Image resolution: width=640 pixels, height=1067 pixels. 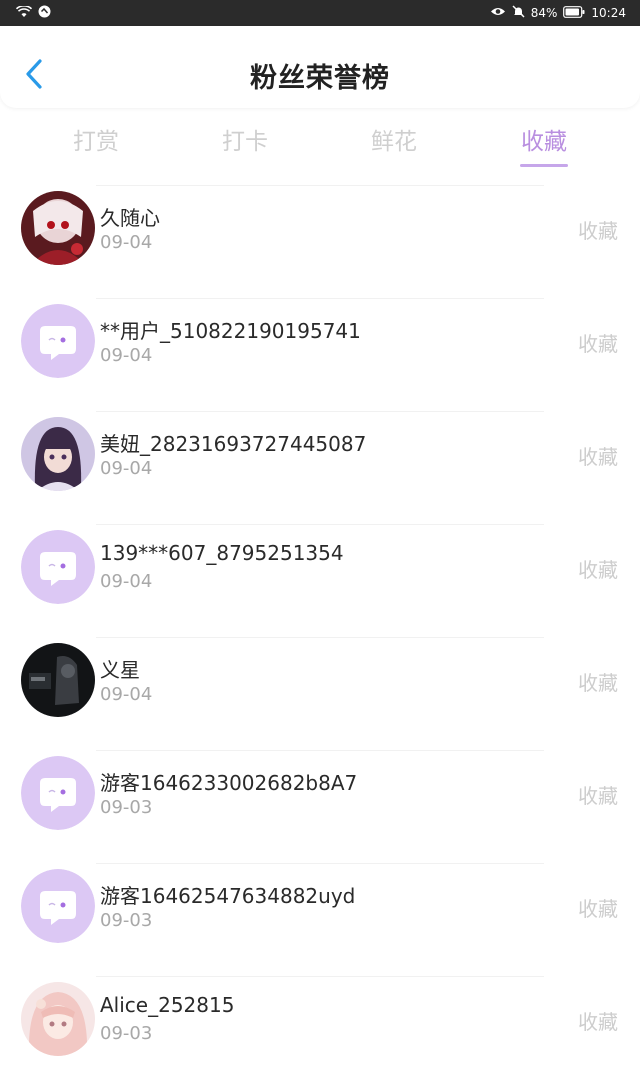 I want to click on user-name: 139***607_8795251354, so click(x=222, y=553).